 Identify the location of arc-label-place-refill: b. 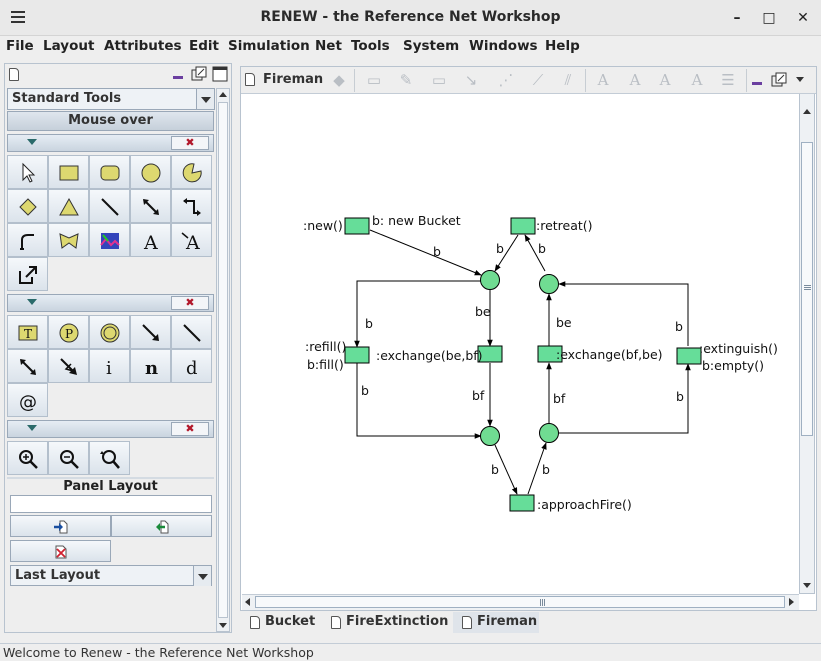
(369, 323).